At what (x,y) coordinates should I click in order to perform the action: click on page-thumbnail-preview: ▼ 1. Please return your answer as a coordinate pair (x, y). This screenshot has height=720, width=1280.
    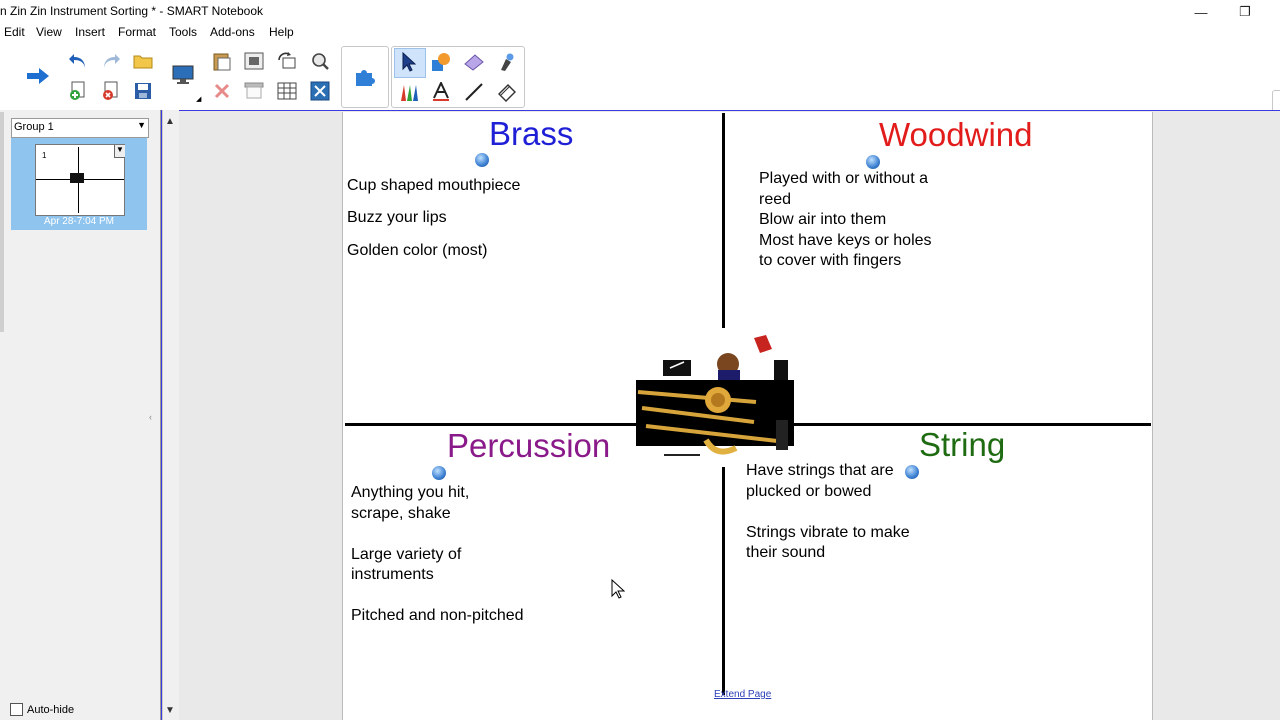
    Looking at the image, I should click on (80, 180).